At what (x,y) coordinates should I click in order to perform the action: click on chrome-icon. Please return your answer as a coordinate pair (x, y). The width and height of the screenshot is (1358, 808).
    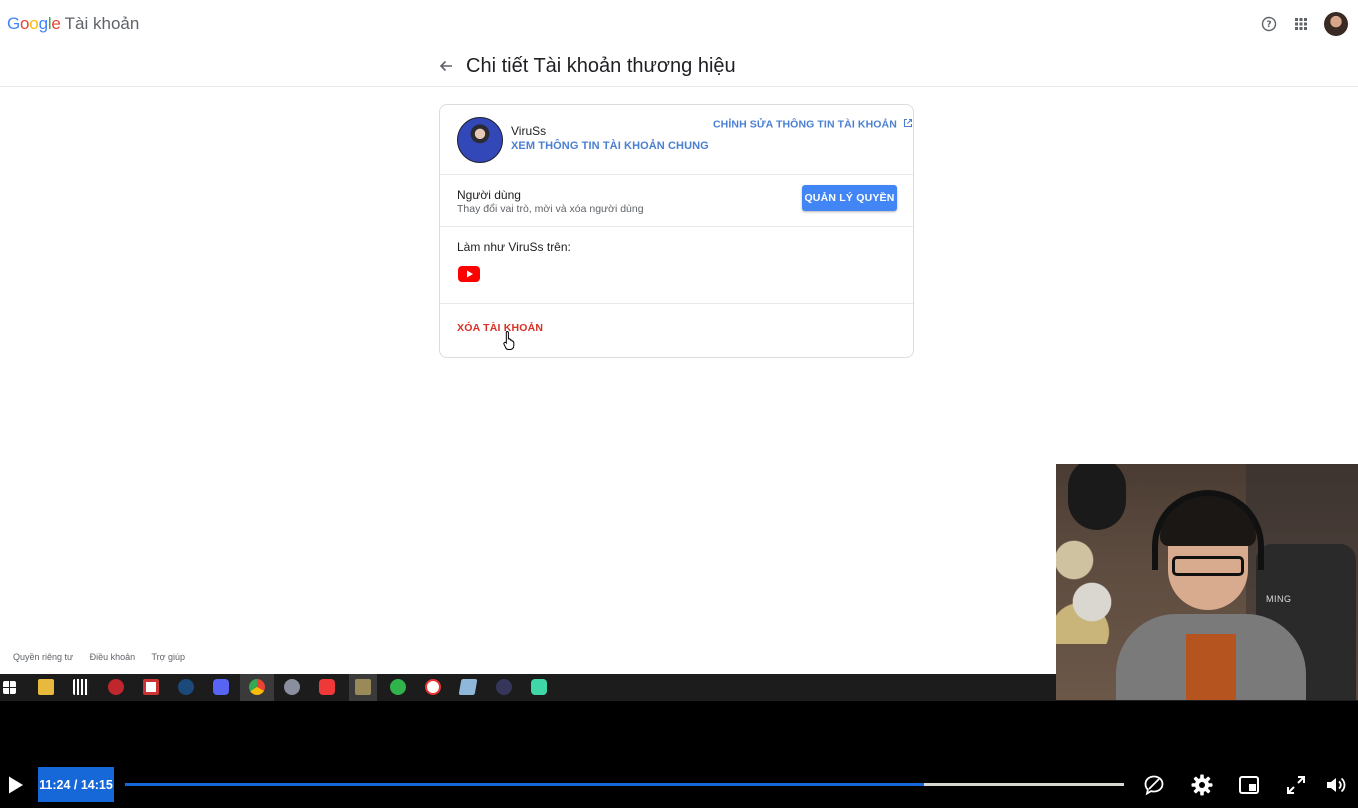
    Looking at the image, I should click on (257, 687).